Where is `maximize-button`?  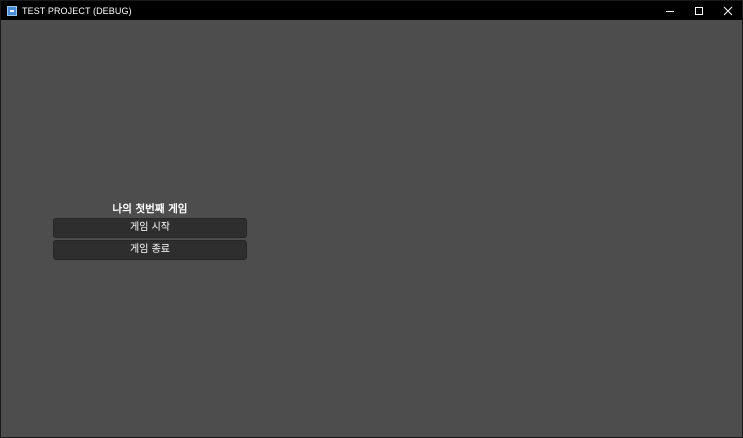 maximize-button is located at coordinates (698, 10).